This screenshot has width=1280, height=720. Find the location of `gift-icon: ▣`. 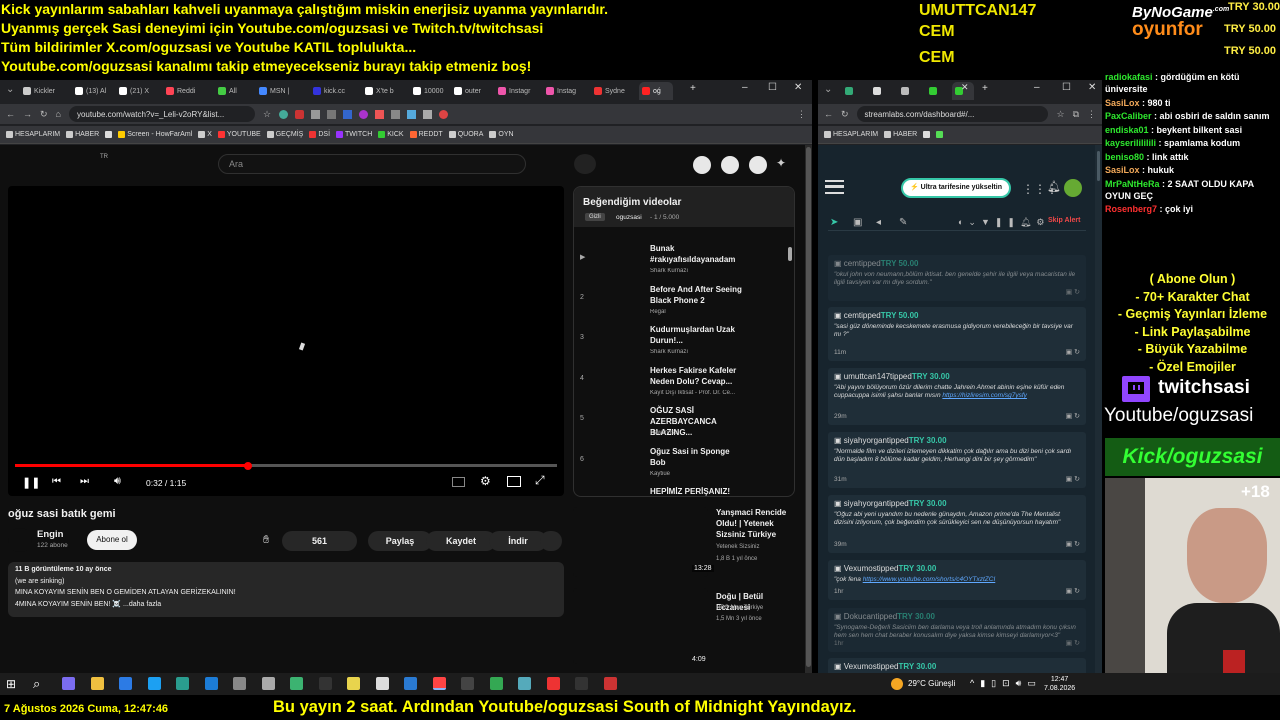

gift-icon: ▣ is located at coordinates (857, 222).